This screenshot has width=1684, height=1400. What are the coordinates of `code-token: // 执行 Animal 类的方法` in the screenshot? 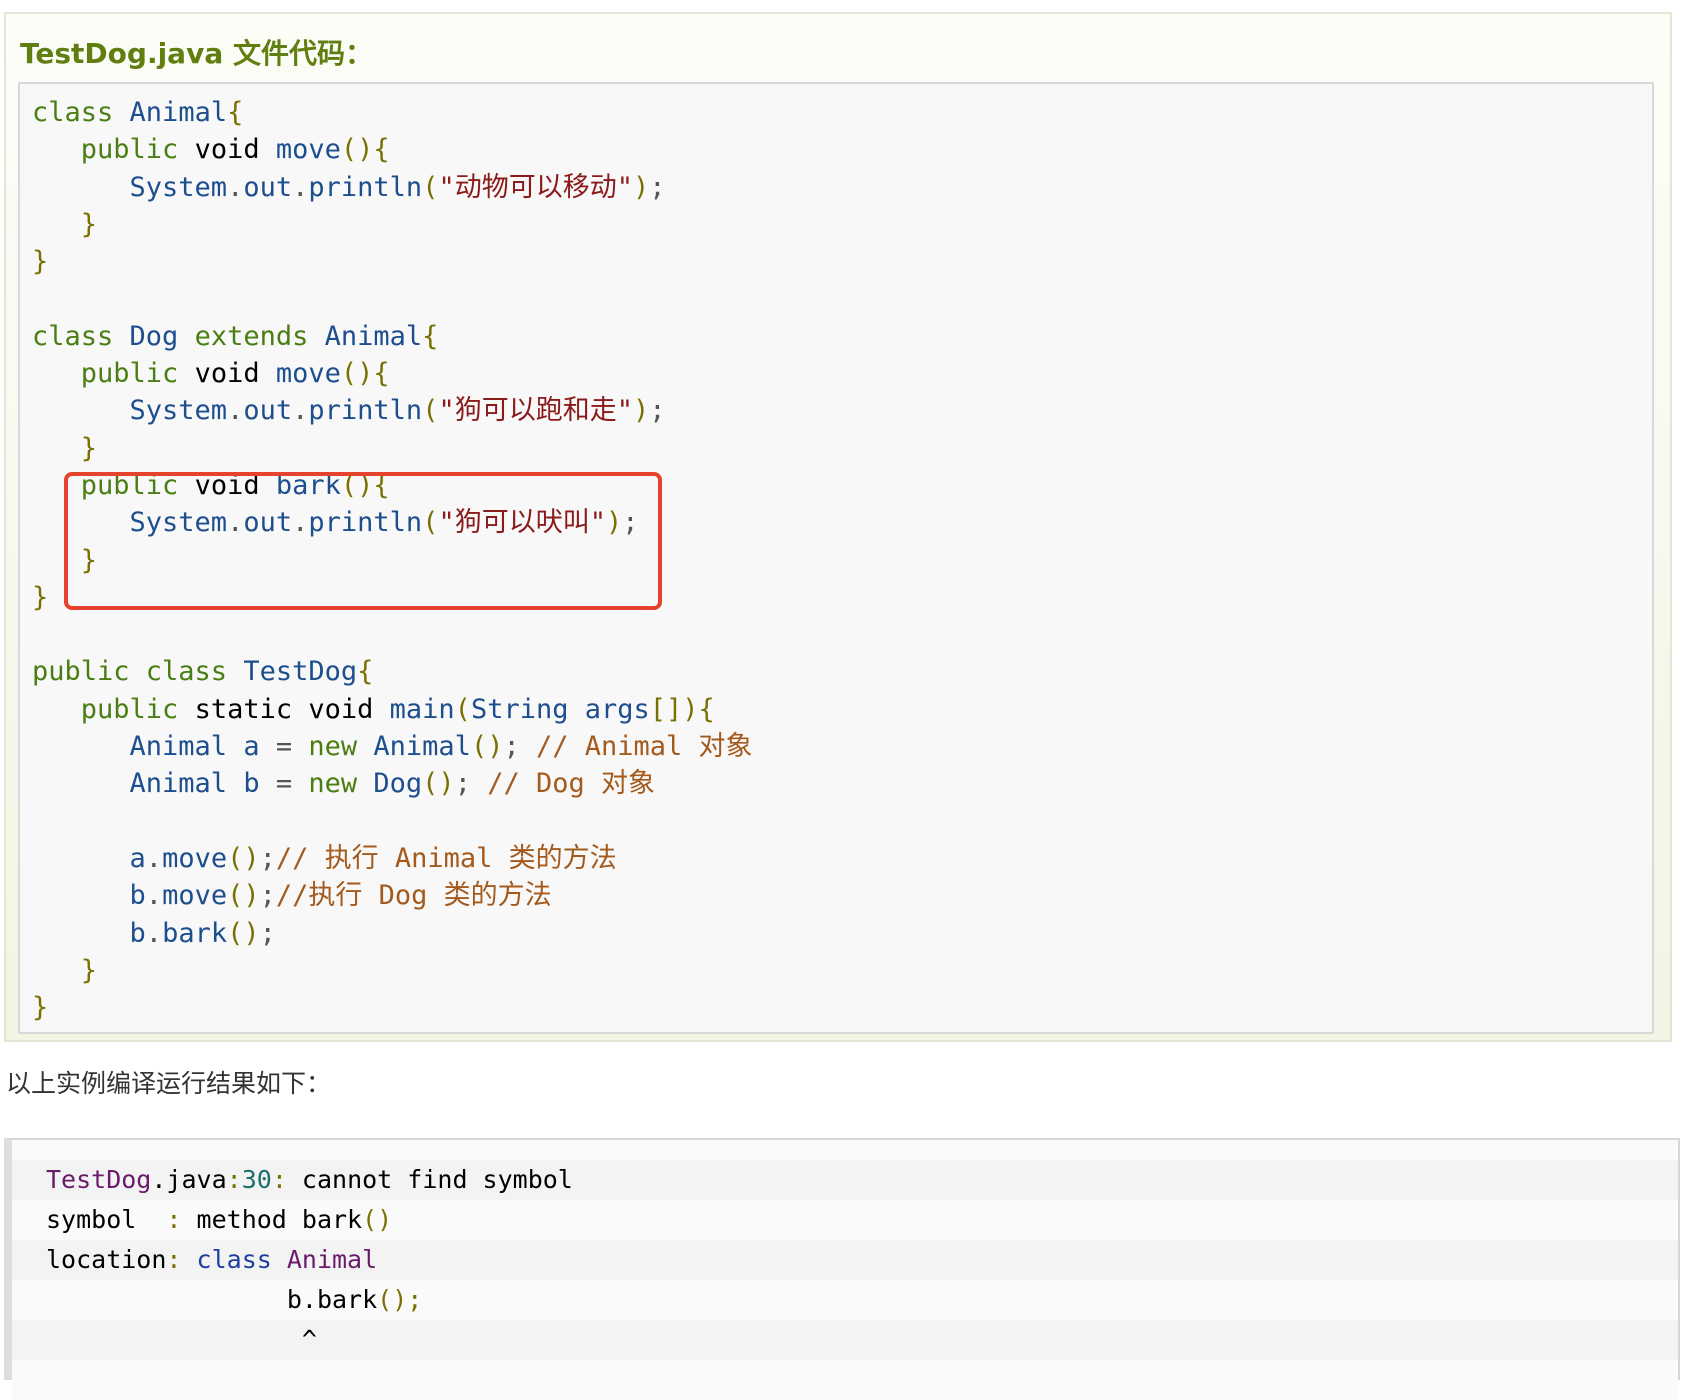 It's located at (446, 858).